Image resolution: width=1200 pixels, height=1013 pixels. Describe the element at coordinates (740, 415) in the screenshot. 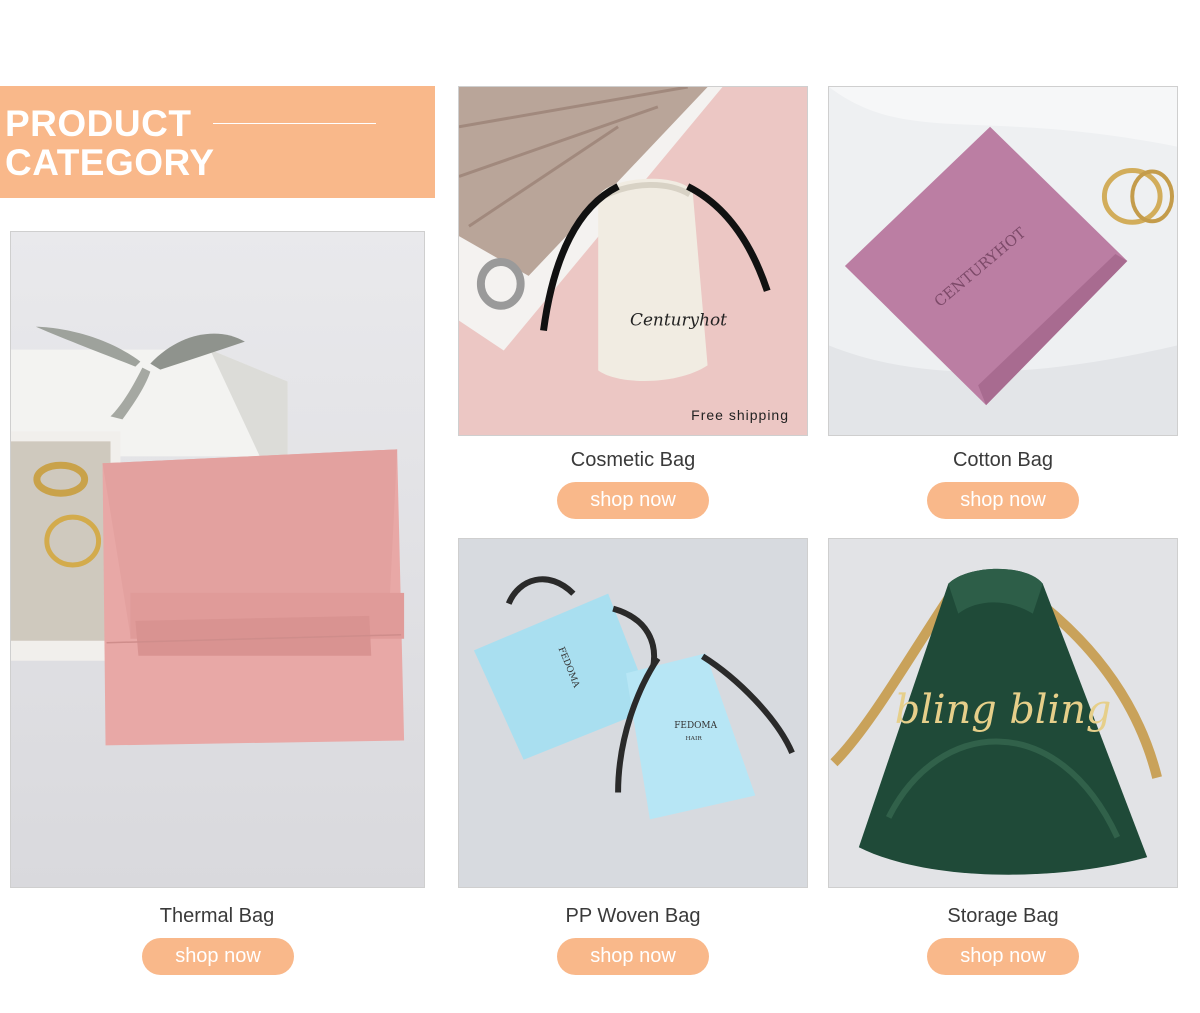

I see `free-shipping-label: Free shipping` at that location.